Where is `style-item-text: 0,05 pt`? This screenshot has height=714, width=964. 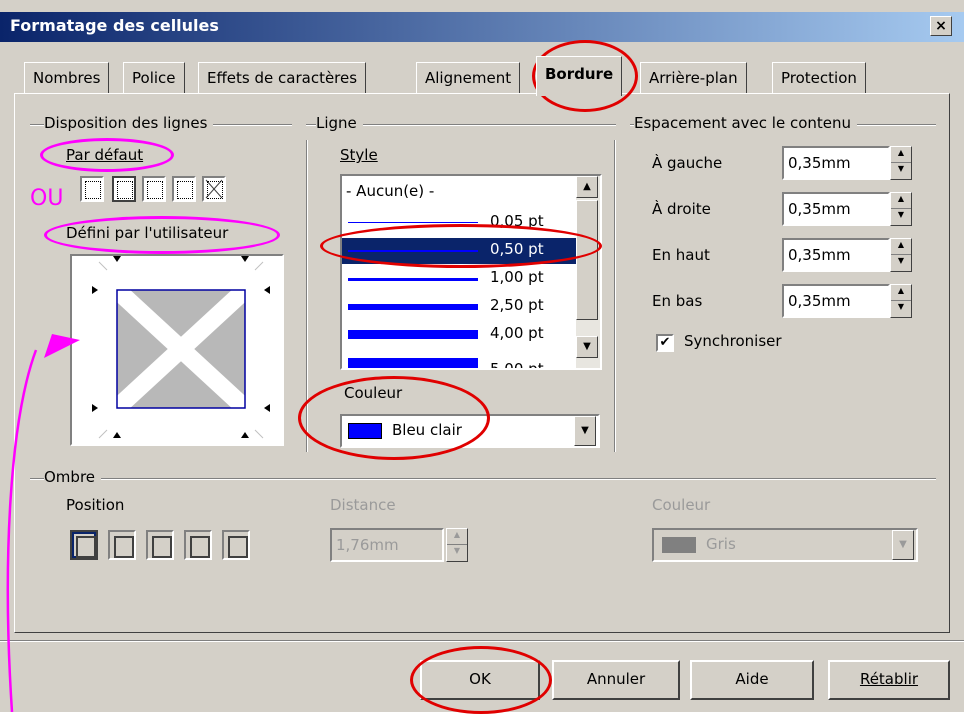
style-item-text: 0,05 pt is located at coordinates (517, 221).